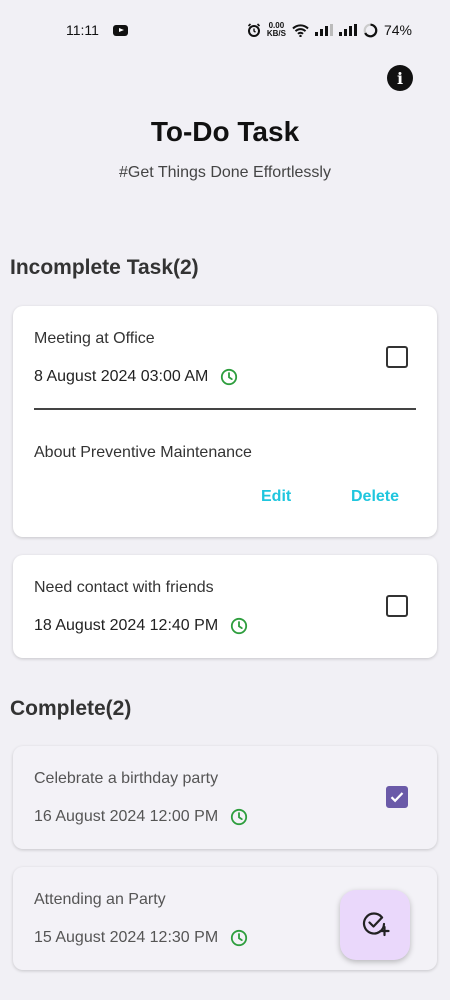  Describe the element at coordinates (82, 30) in the screenshot. I see `status-time: 11:11` at that location.